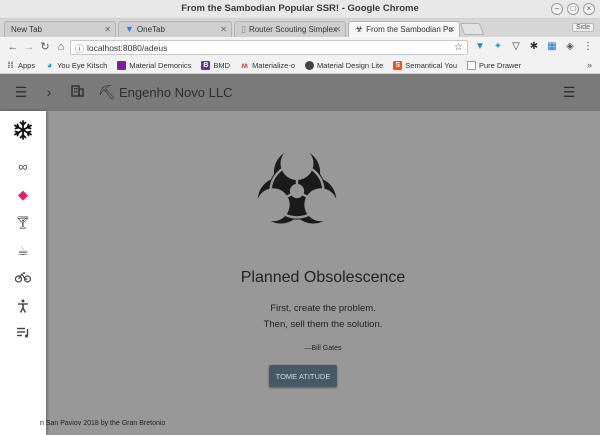  I want to click on info-icon: ⓘ, so click(79, 48).